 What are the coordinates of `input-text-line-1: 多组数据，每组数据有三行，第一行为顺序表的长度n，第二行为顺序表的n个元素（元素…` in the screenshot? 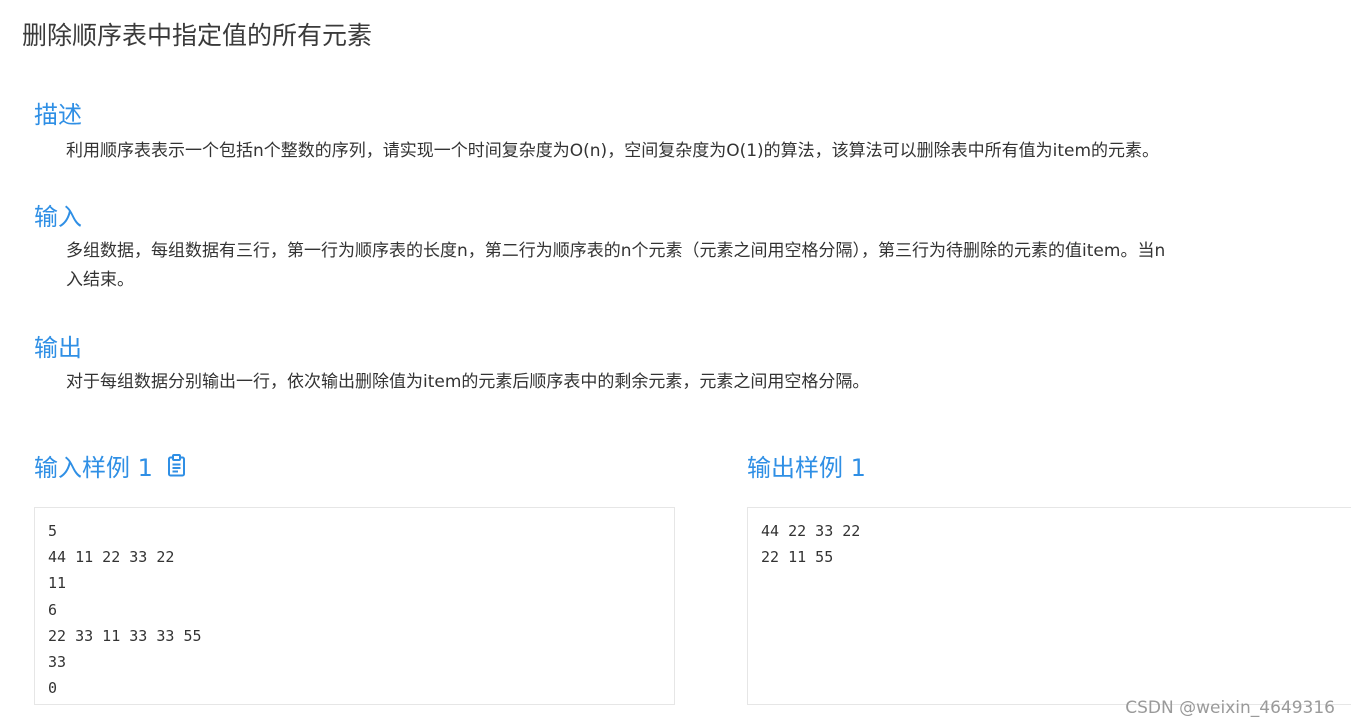 It's located at (616, 251).